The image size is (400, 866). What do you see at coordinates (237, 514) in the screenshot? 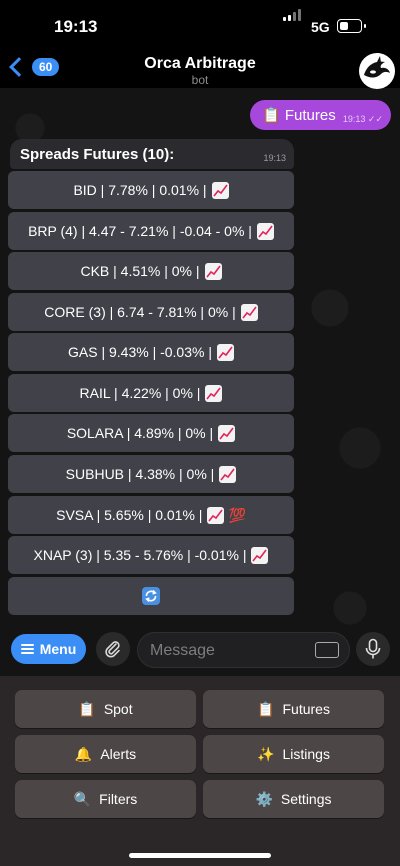
I see `hundred-points-icon: 💯` at bounding box center [237, 514].